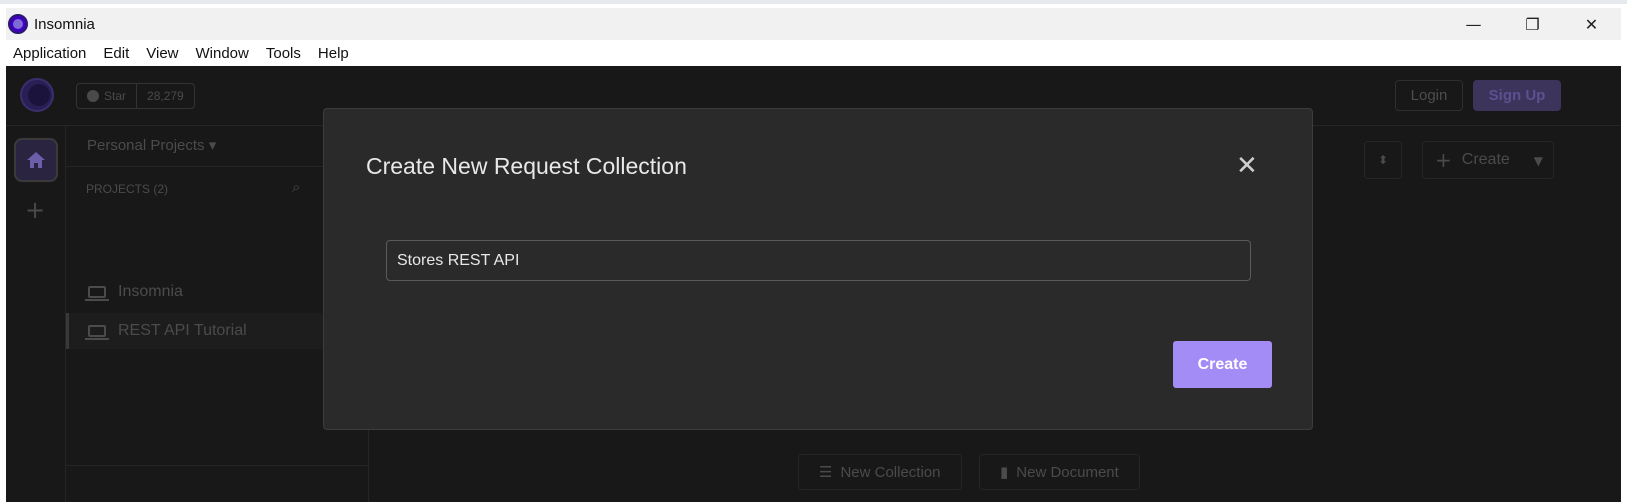  What do you see at coordinates (165, 96) in the screenshot?
I see `github-star-count: 28,279` at bounding box center [165, 96].